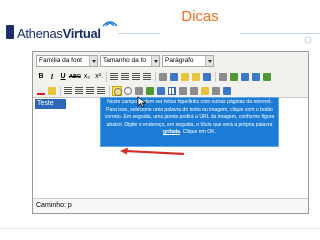 This screenshot has height=240, width=320. I want to click on italic-button: I, so click(52, 77).